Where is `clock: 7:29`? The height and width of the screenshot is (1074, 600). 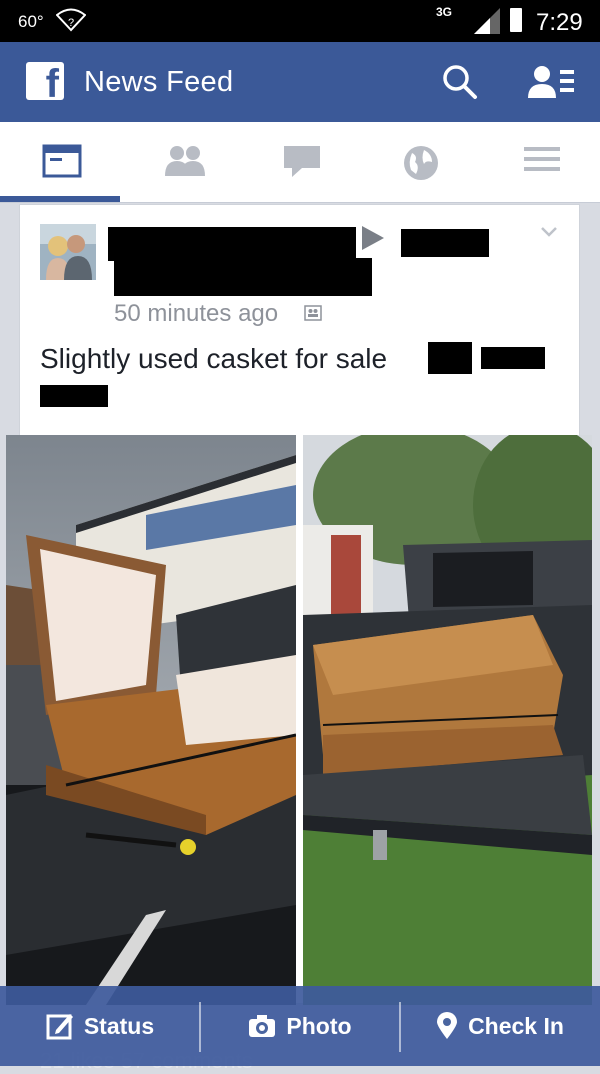
clock: 7:29 is located at coordinates (559, 22).